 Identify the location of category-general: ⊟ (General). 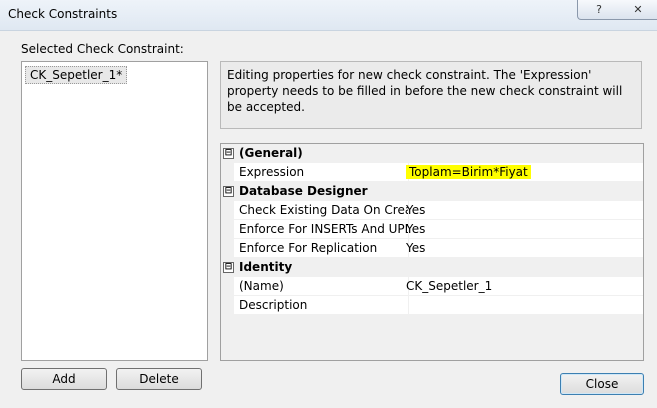
(432, 153).